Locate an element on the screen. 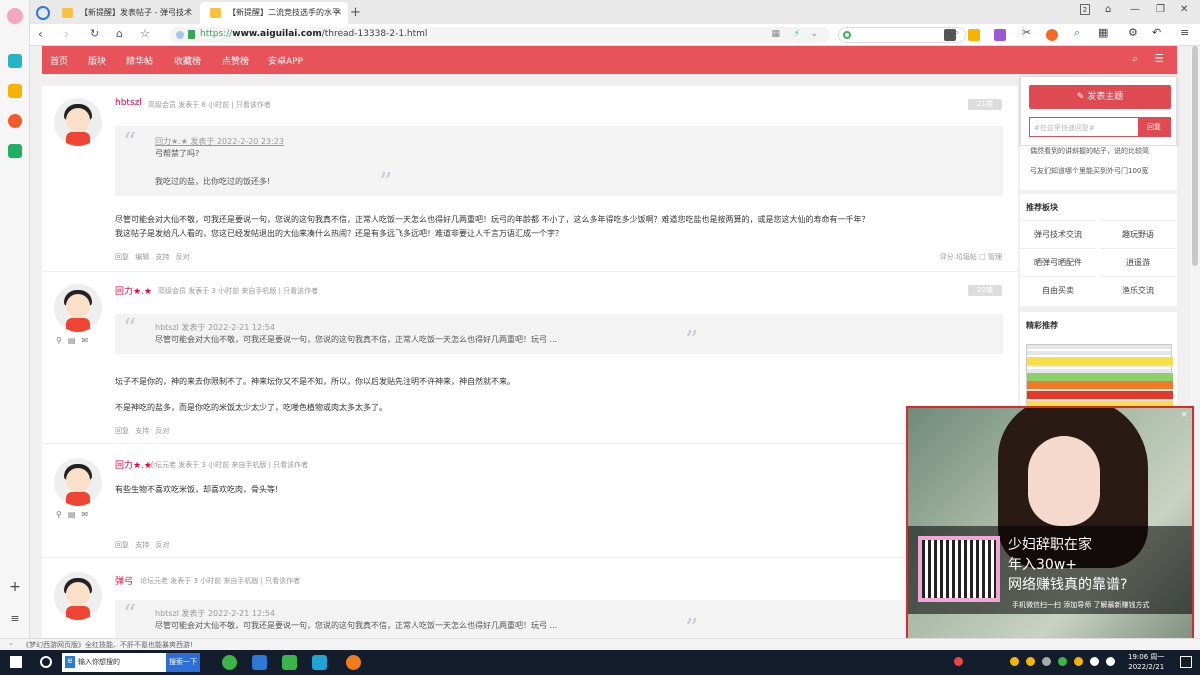 The image size is (1200, 675). weibo-icon is located at coordinates (15, 121).